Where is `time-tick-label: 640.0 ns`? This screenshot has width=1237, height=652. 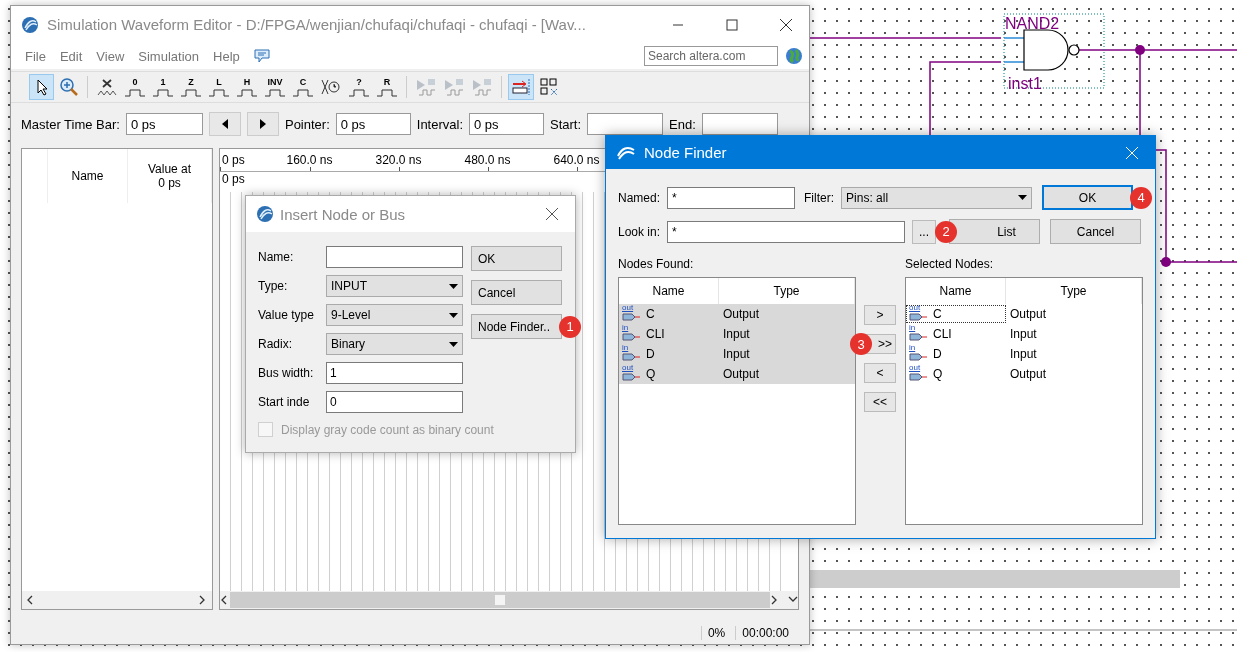
time-tick-label: 640.0 ns is located at coordinates (576, 160).